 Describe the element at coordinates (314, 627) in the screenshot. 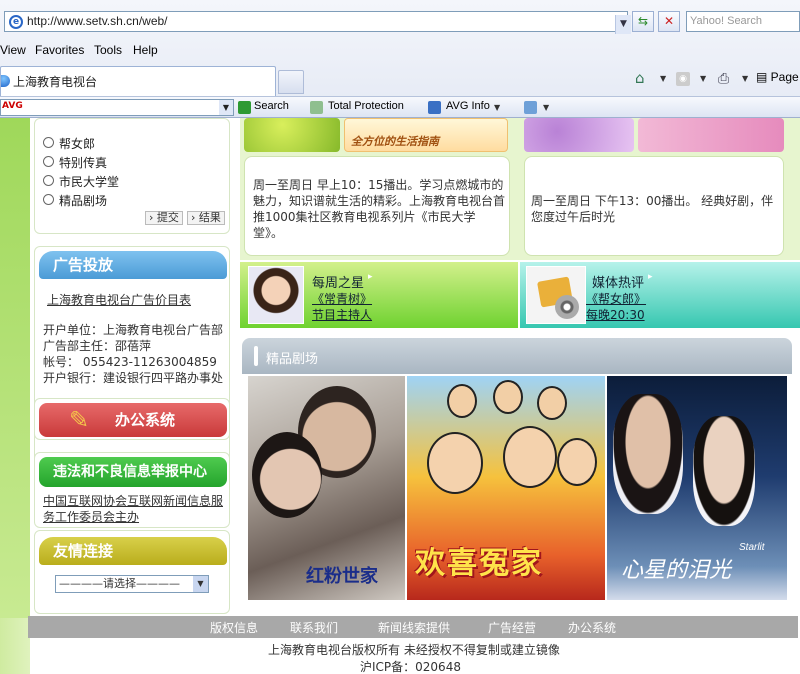

I see `footer-link-contact: 联系我们` at that location.